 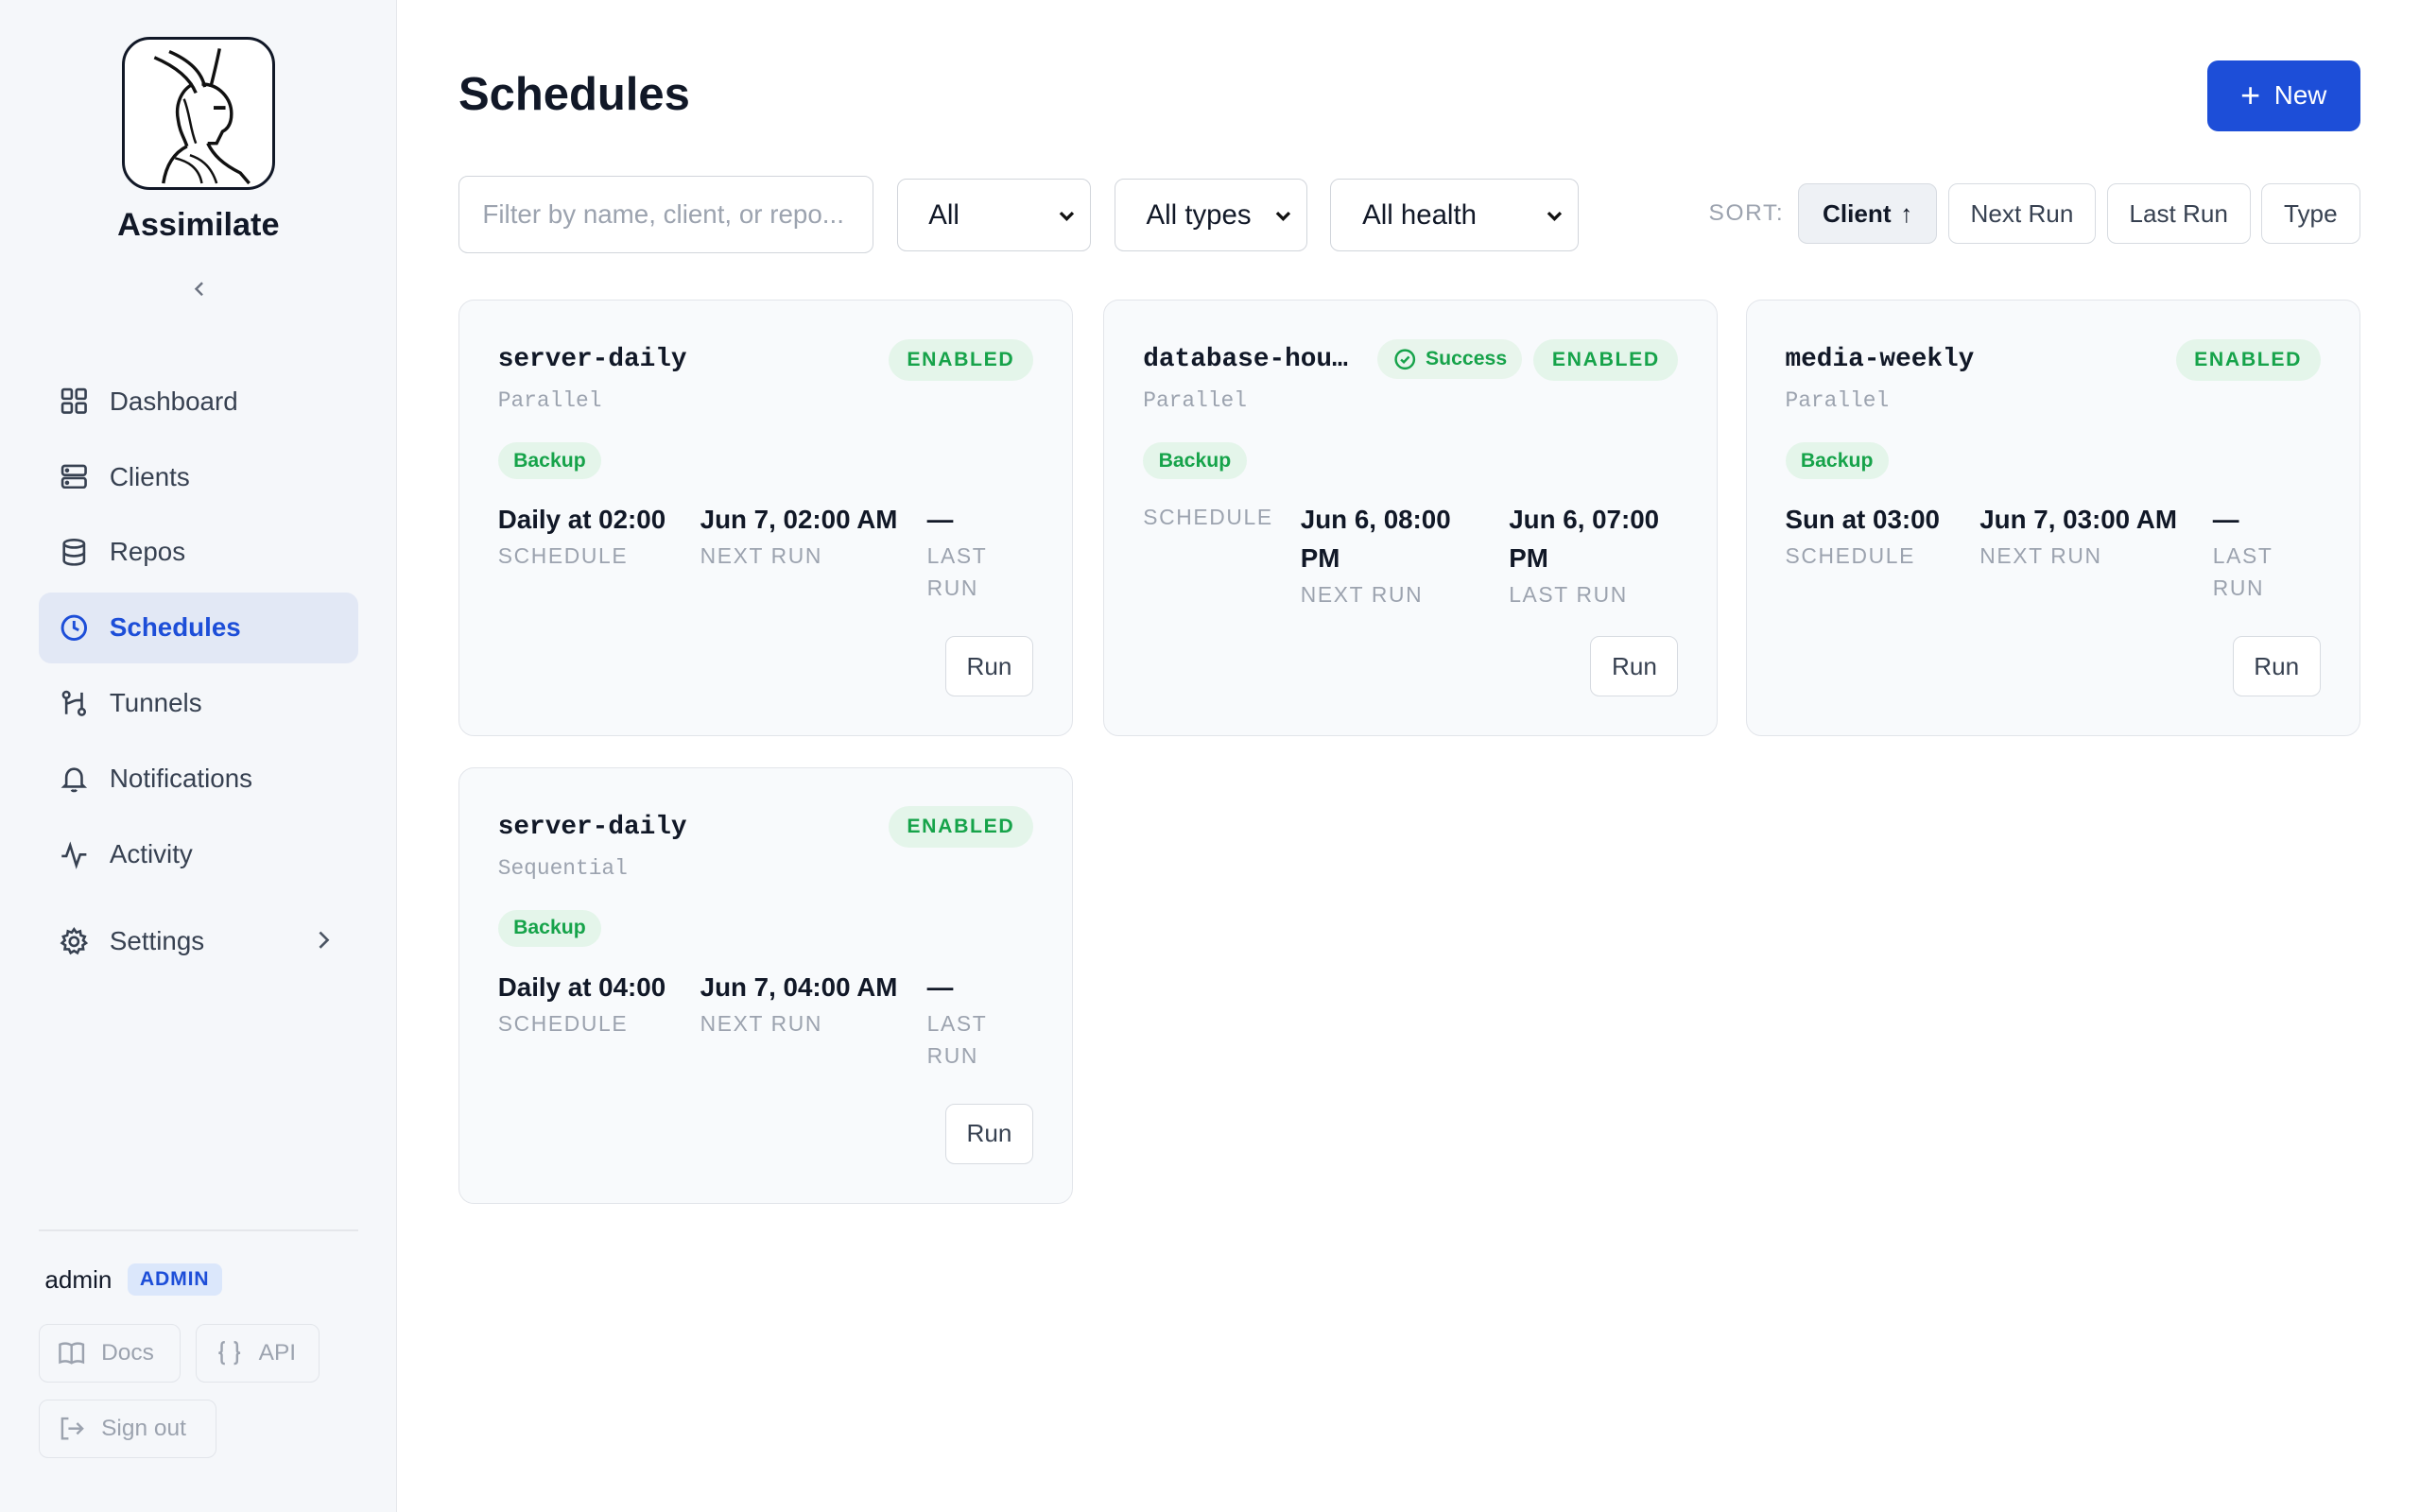 What do you see at coordinates (1746, 213) in the screenshot?
I see `sort-label: SORT:` at bounding box center [1746, 213].